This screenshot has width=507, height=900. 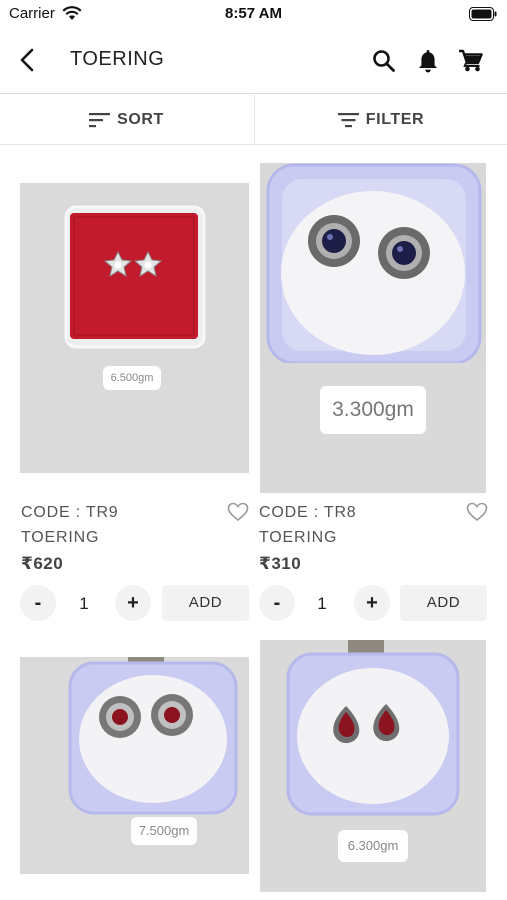 I want to click on page-title: TOERING, so click(x=117, y=59).